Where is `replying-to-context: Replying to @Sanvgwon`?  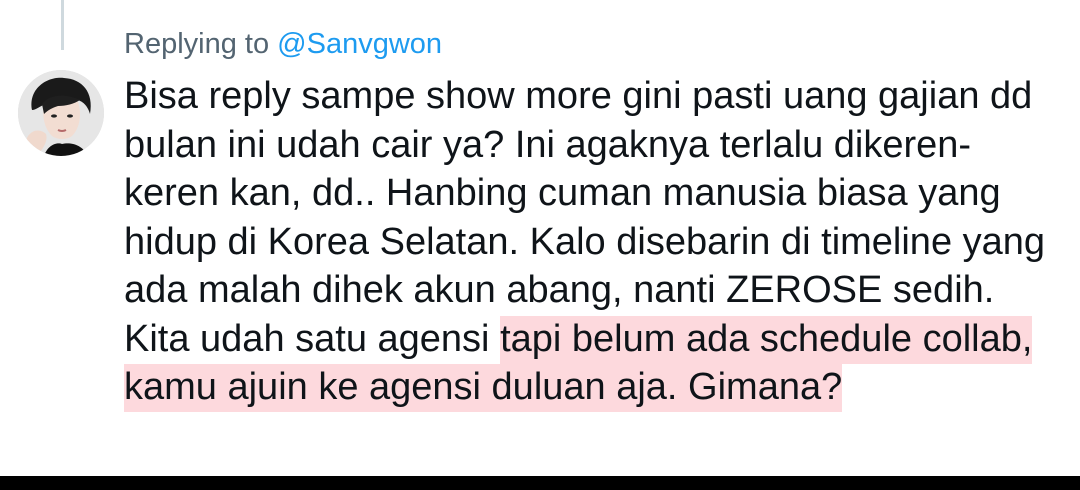 replying-to-context: Replying to @Sanvgwon is located at coordinates (283, 44).